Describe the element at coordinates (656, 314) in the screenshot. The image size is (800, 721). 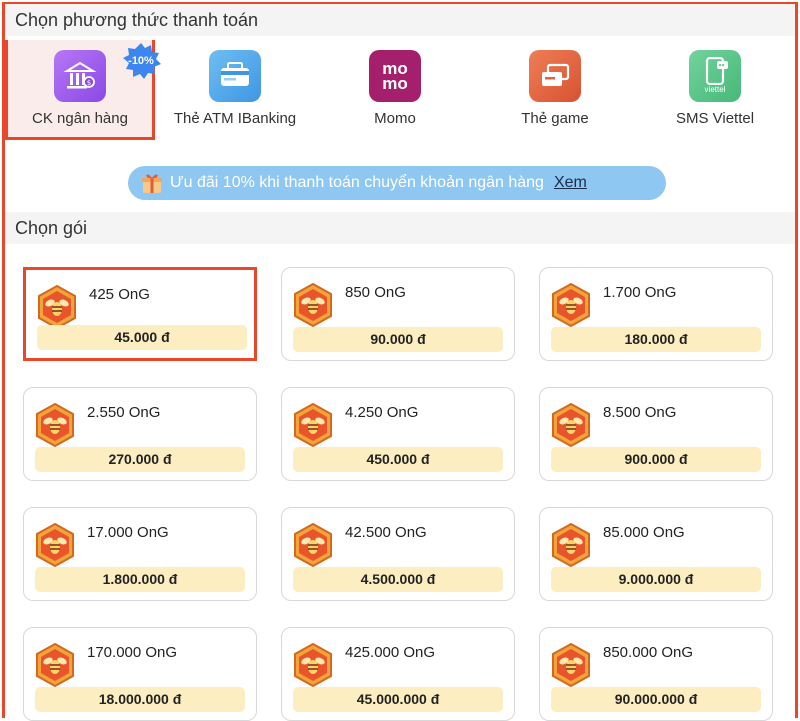
I see `package-card: 1.700 OnG 180.000 đ` at that location.